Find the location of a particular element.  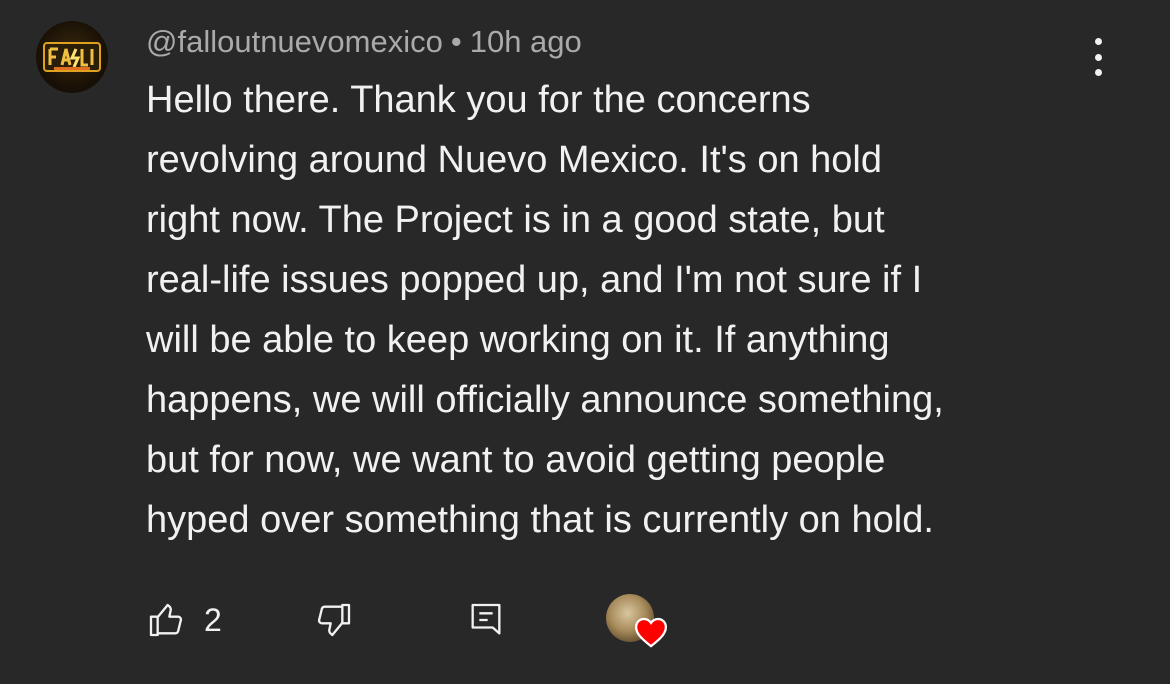

author-name: @falloutnuevomexico is located at coordinates (294, 41).